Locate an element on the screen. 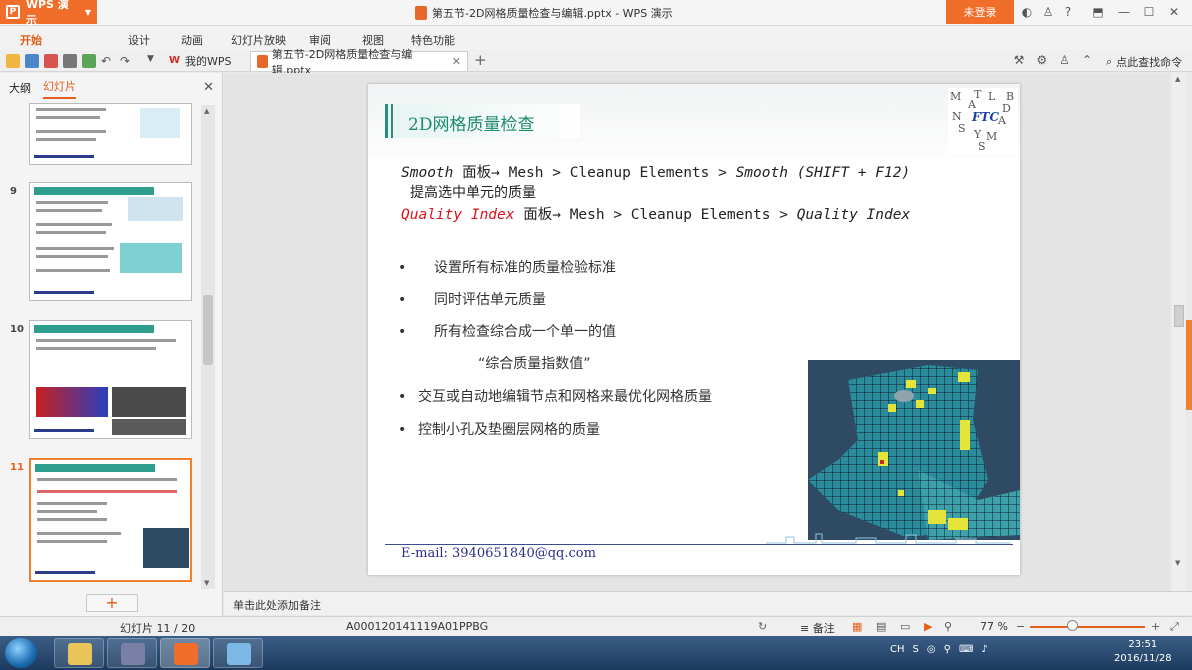 The width and height of the screenshot is (1192, 670). start-button is located at coordinates (21, 653).